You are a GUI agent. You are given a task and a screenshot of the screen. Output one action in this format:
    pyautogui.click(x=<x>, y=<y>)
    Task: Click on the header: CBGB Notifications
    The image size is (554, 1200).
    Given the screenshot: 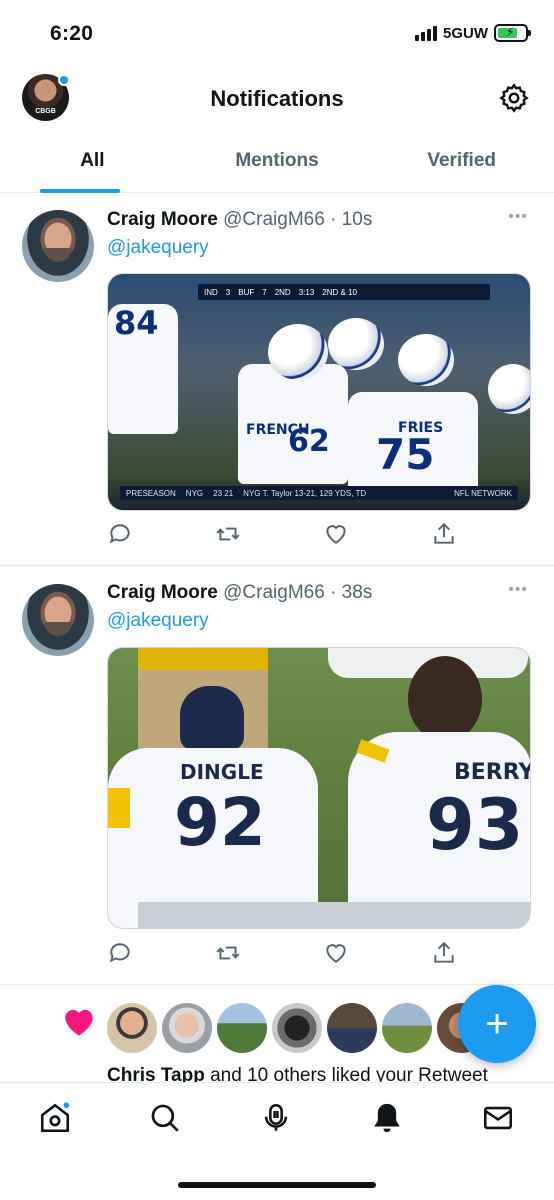 What is the action you would take?
    pyautogui.click(x=277, y=100)
    